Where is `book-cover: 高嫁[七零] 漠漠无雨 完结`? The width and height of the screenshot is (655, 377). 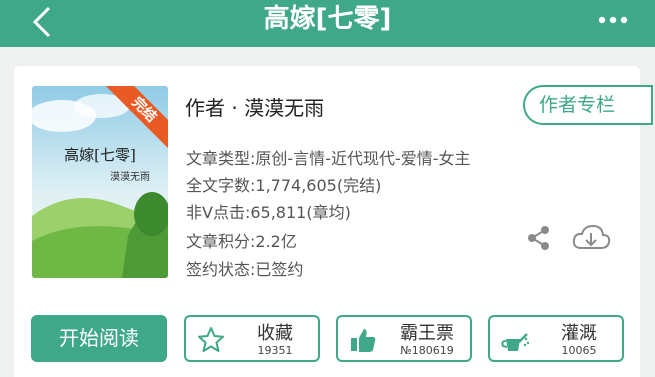
book-cover: 高嫁[七零] 漠漠无雨 完结 is located at coordinates (100, 182).